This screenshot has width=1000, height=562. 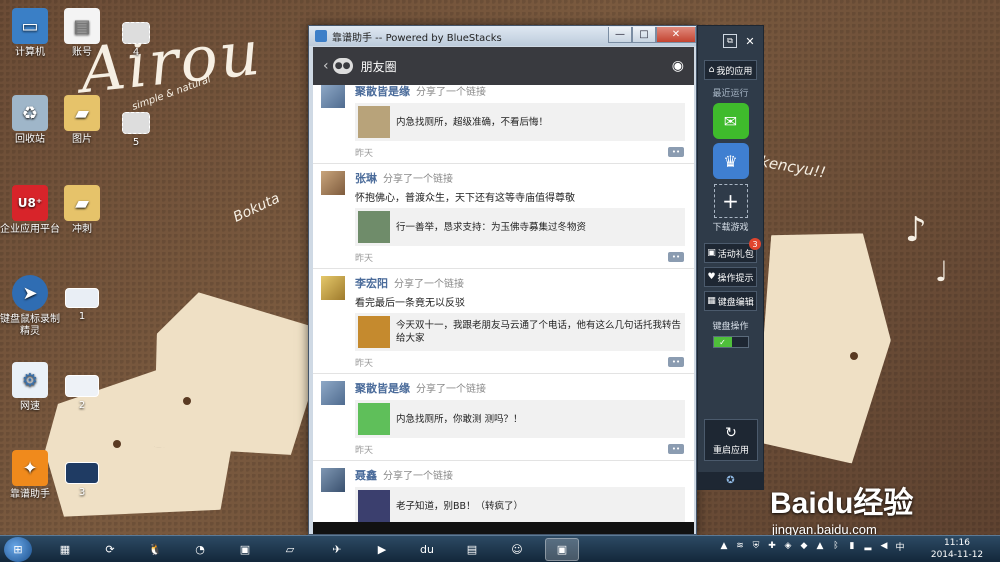 What do you see at coordinates (724, 546) in the screenshot?
I see `tray-arrow-icon: ▲` at bounding box center [724, 546].